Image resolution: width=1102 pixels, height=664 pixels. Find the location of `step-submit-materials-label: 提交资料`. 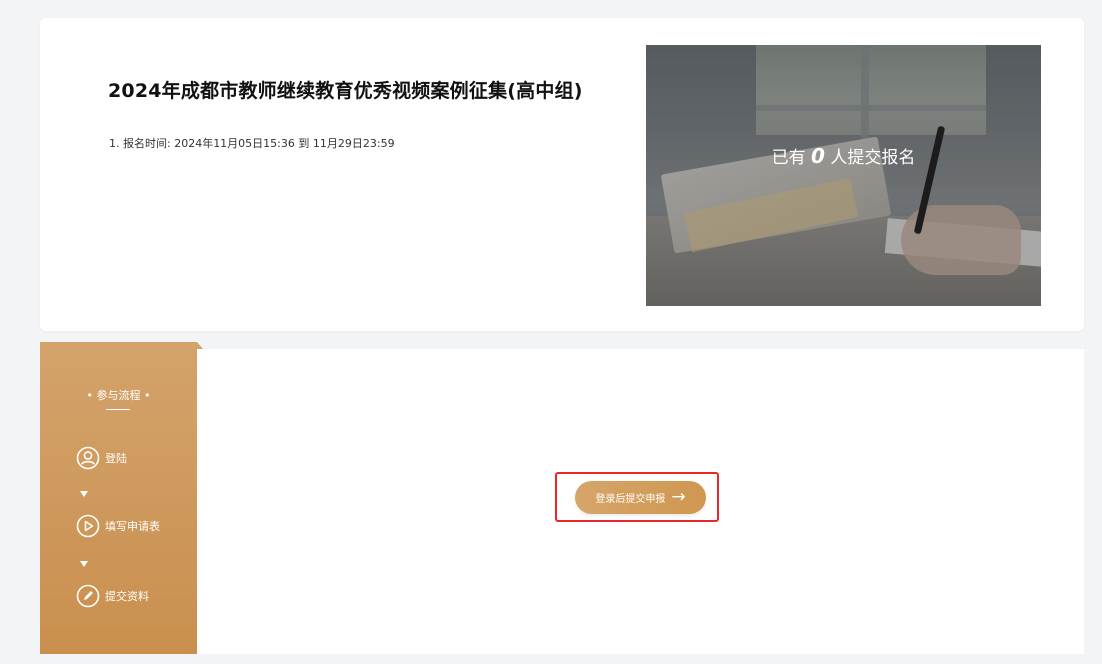

step-submit-materials-label: 提交资料 is located at coordinates (127, 596).